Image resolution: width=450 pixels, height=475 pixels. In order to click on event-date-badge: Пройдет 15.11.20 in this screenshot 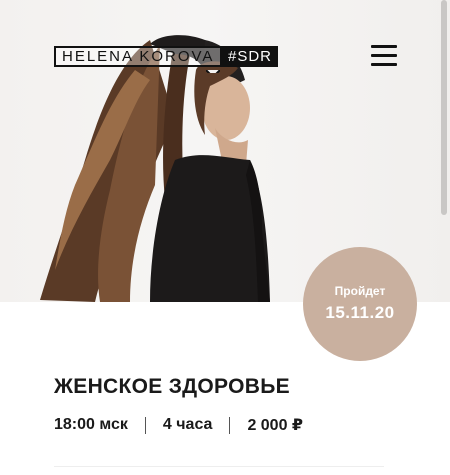, I will do `click(360, 304)`.